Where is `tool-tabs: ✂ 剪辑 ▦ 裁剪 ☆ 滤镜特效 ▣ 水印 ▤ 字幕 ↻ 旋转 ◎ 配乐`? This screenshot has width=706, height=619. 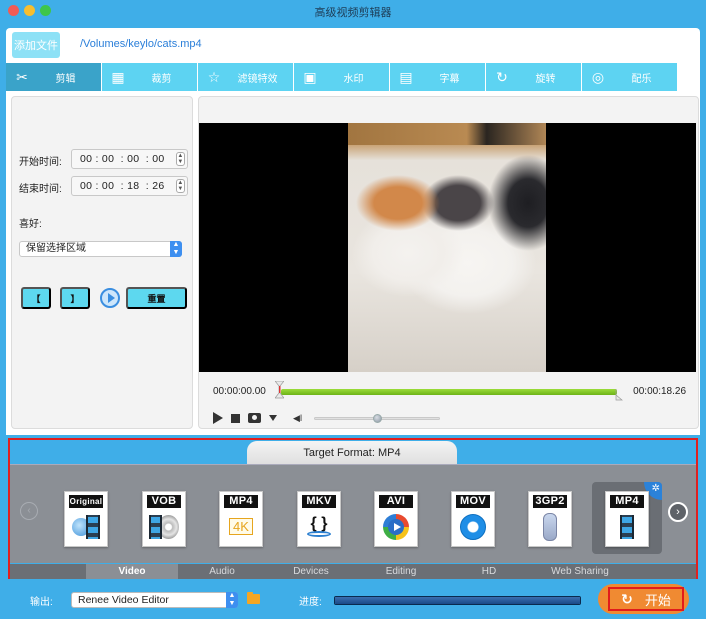 tool-tabs: ✂ 剪辑 ▦ 裁剪 ☆ 滤镜特效 ▣ 水印 ▤ 字幕 ↻ 旋转 ◎ 配乐 is located at coordinates (353, 77).